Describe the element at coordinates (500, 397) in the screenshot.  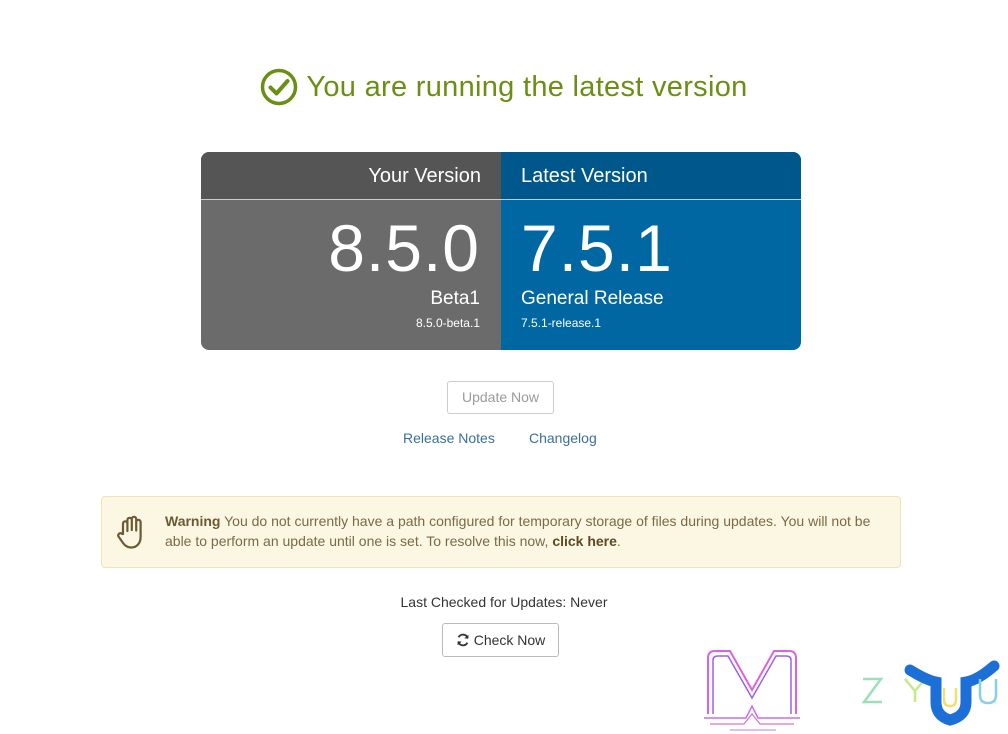
I see `update-now-button: Update Now` at that location.